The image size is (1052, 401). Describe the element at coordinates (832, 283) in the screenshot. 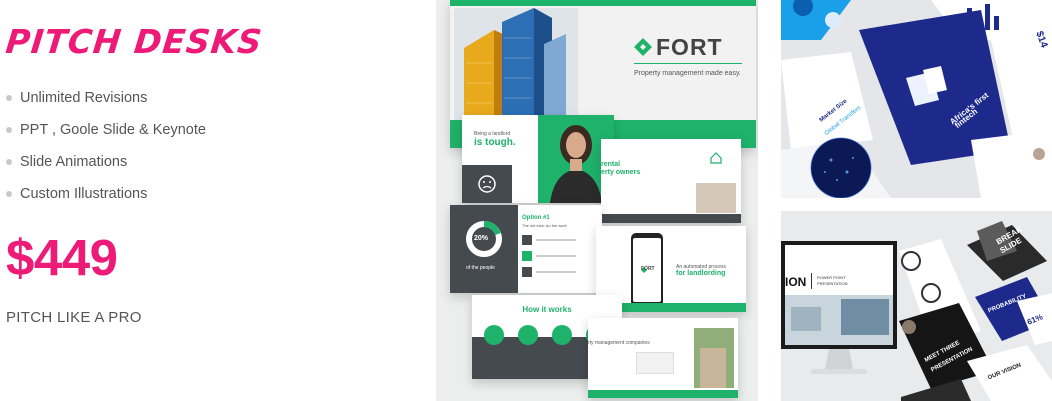

I see `monitor-subtitle: PRESENTATION` at that location.